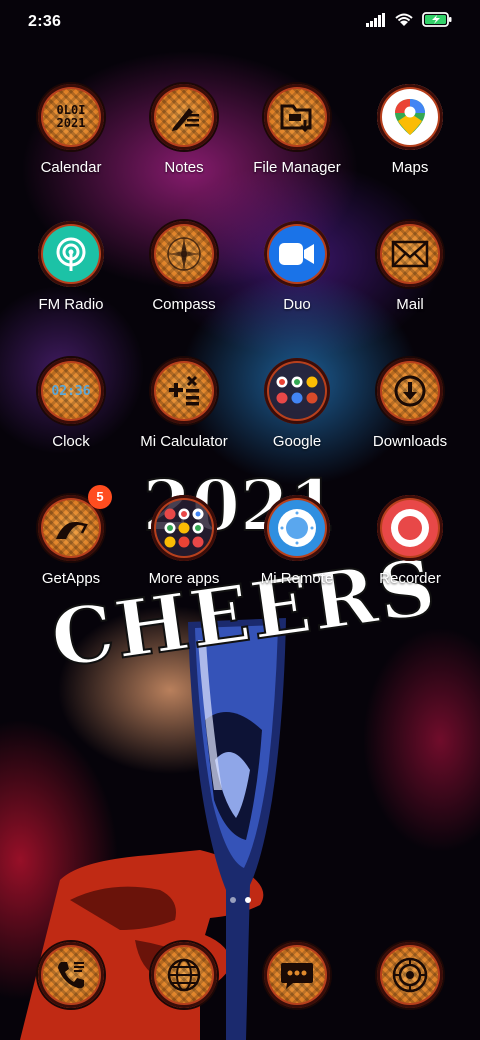 This screenshot has width=480, height=1040. I want to click on app-label: Clock, so click(71, 441).